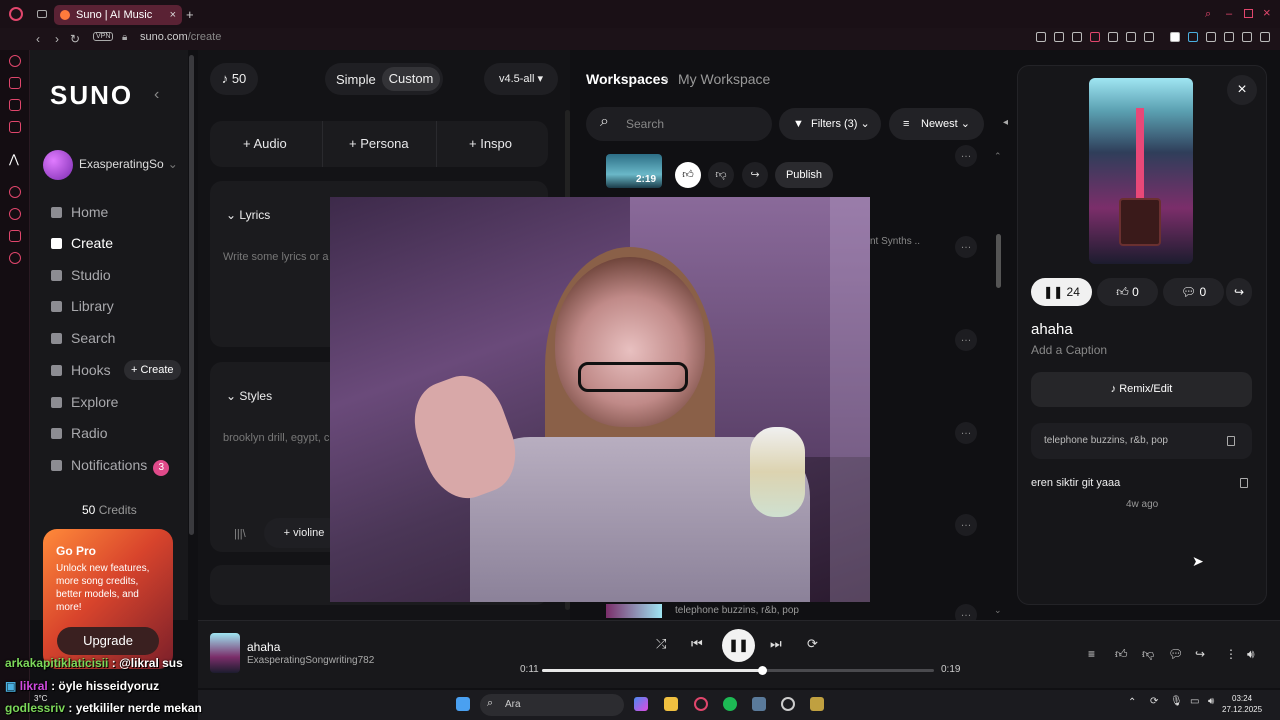  Describe the element at coordinates (248, 215) in the screenshot. I see `lyrics-header: ⌄ Lyrics` at that location.